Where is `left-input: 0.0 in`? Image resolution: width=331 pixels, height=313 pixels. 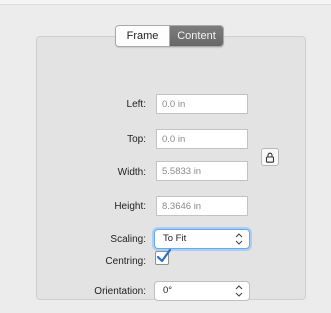 left-input: 0.0 in is located at coordinates (202, 104).